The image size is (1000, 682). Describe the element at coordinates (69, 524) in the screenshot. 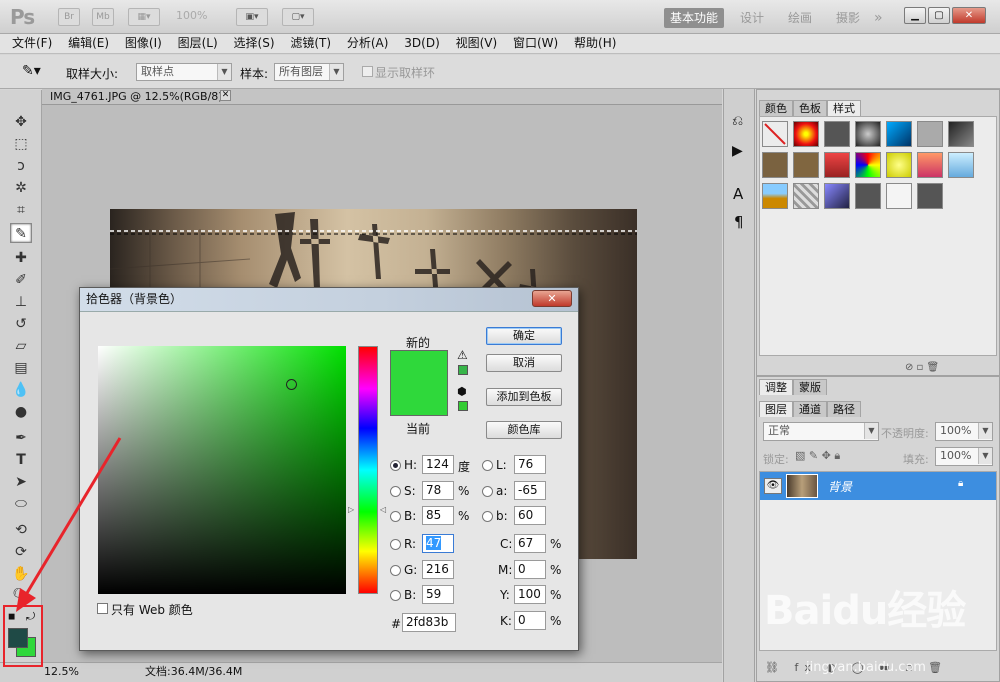

I see `annotation-arrow` at that location.